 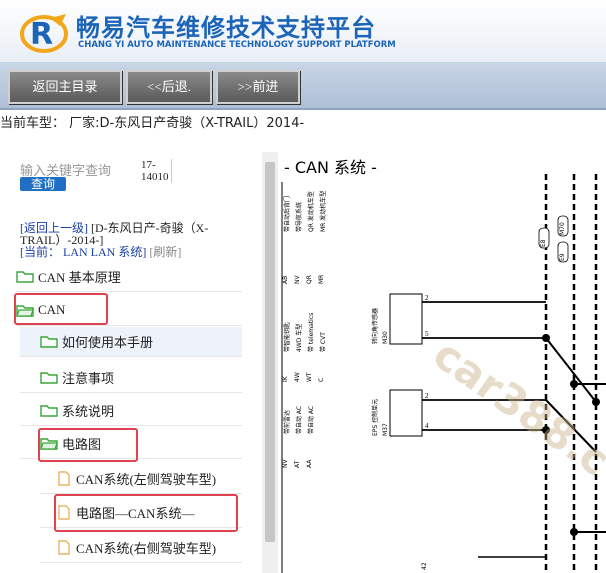 What do you see at coordinates (105, 252) in the screenshot?
I see `current-value: LAN LAN 系统]` at bounding box center [105, 252].